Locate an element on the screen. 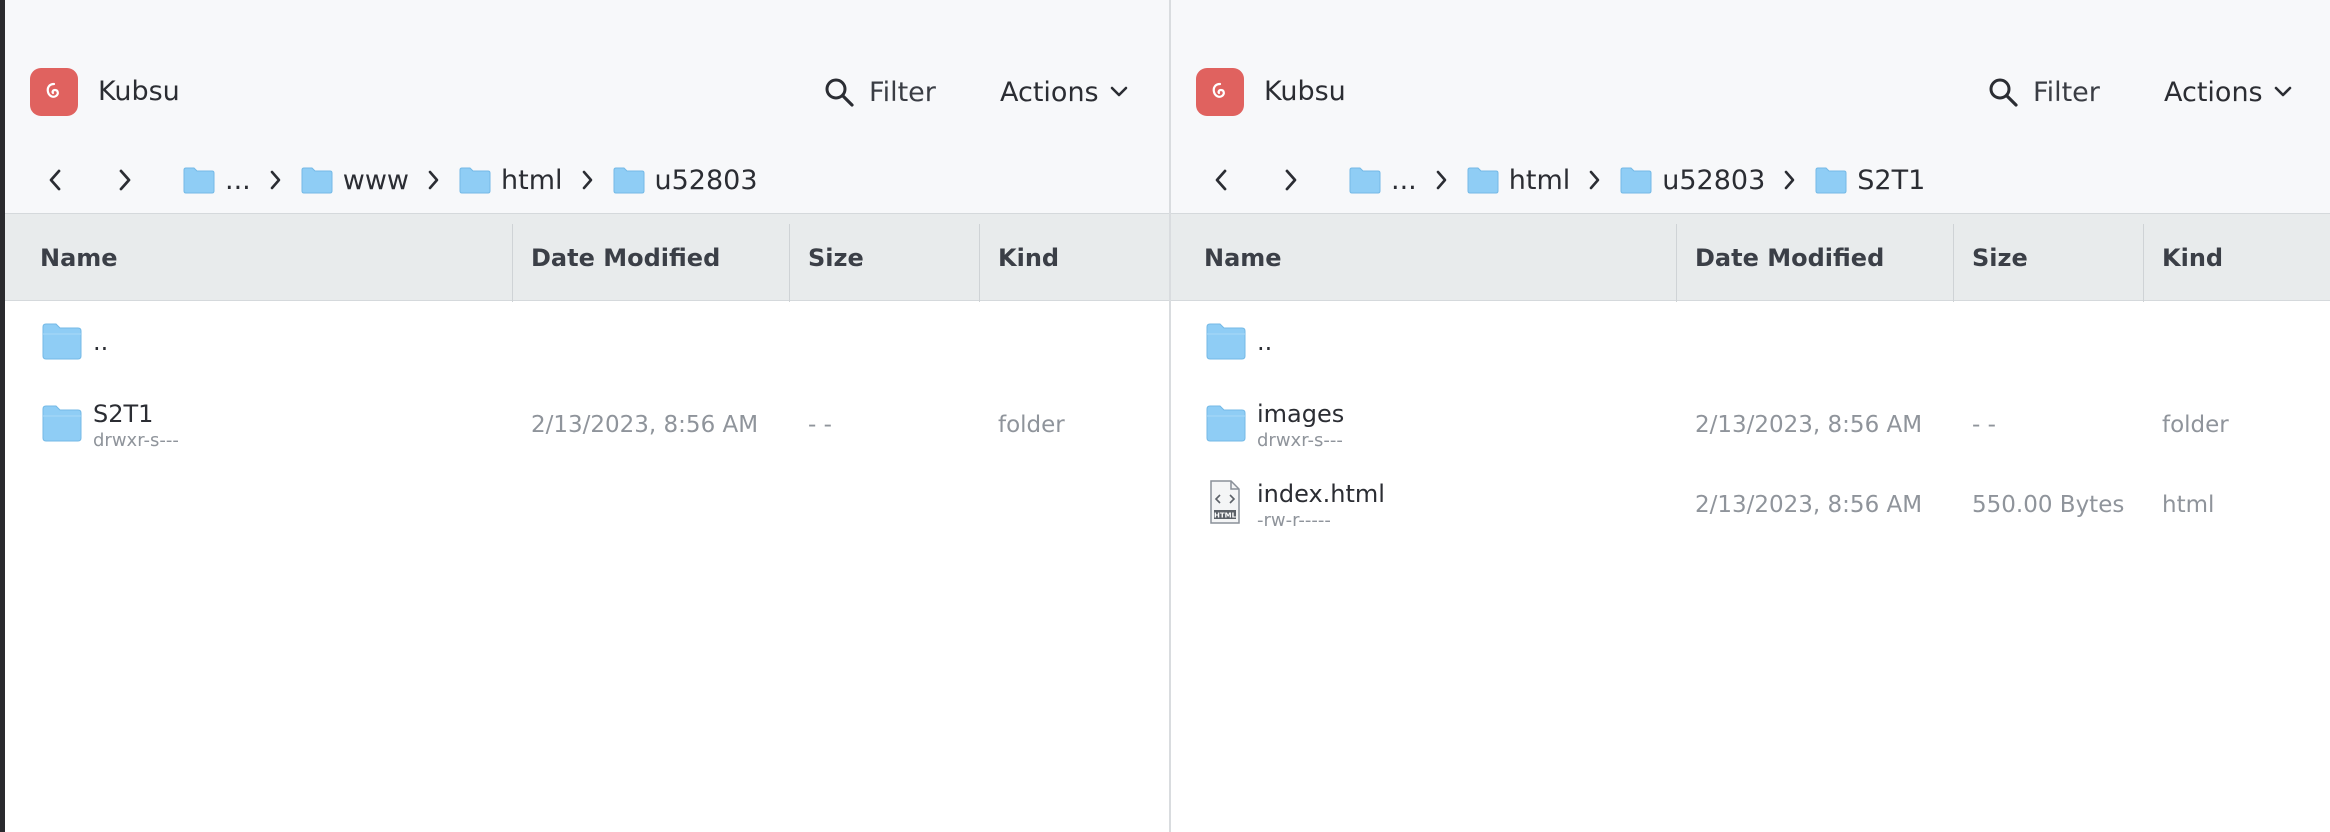  breadcrumb-path: ... html u52803 S2T1 is located at coordinates (1637, 180).